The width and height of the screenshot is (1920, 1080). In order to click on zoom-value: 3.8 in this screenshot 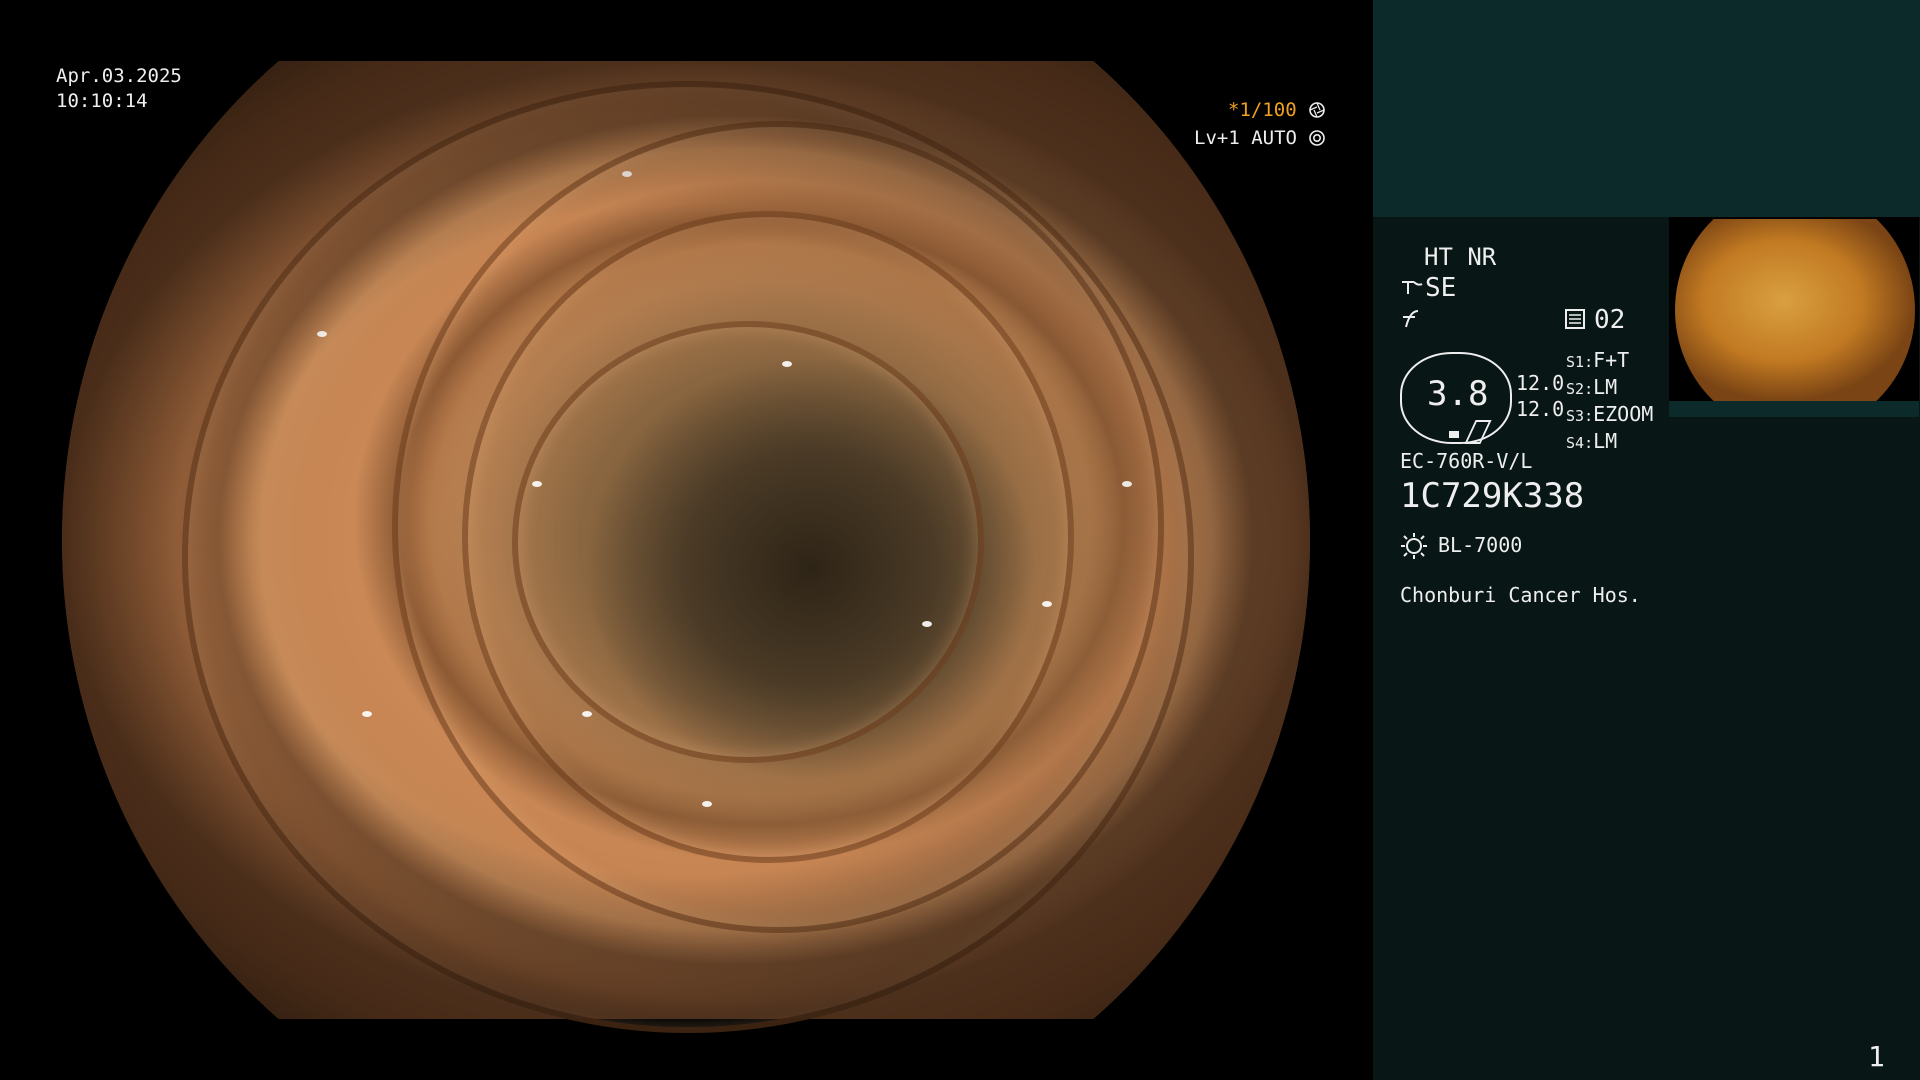, I will do `click(1458, 394)`.